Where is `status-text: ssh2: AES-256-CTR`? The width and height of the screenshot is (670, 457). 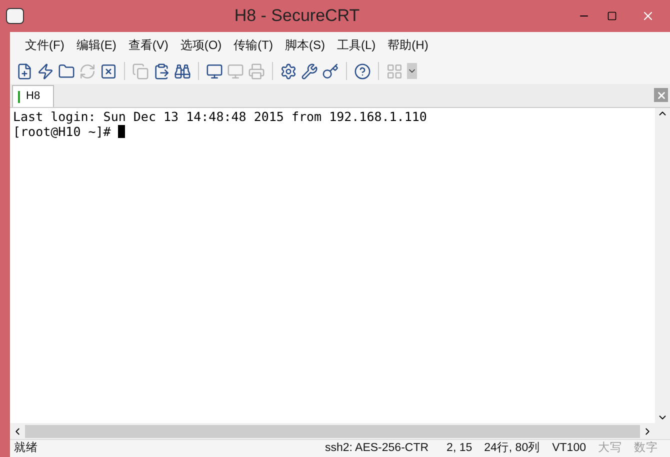
status-text: ssh2: AES-256-CTR is located at coordinates (377, 448).